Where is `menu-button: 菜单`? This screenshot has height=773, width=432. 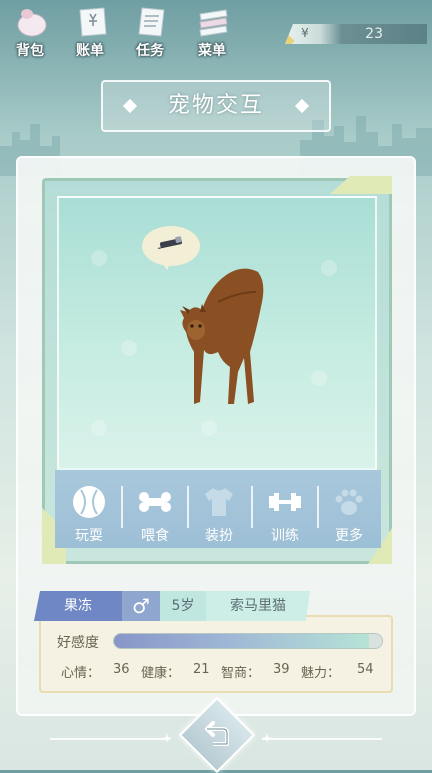 menu-button: 菜单 is located at coordinates (212, 32).